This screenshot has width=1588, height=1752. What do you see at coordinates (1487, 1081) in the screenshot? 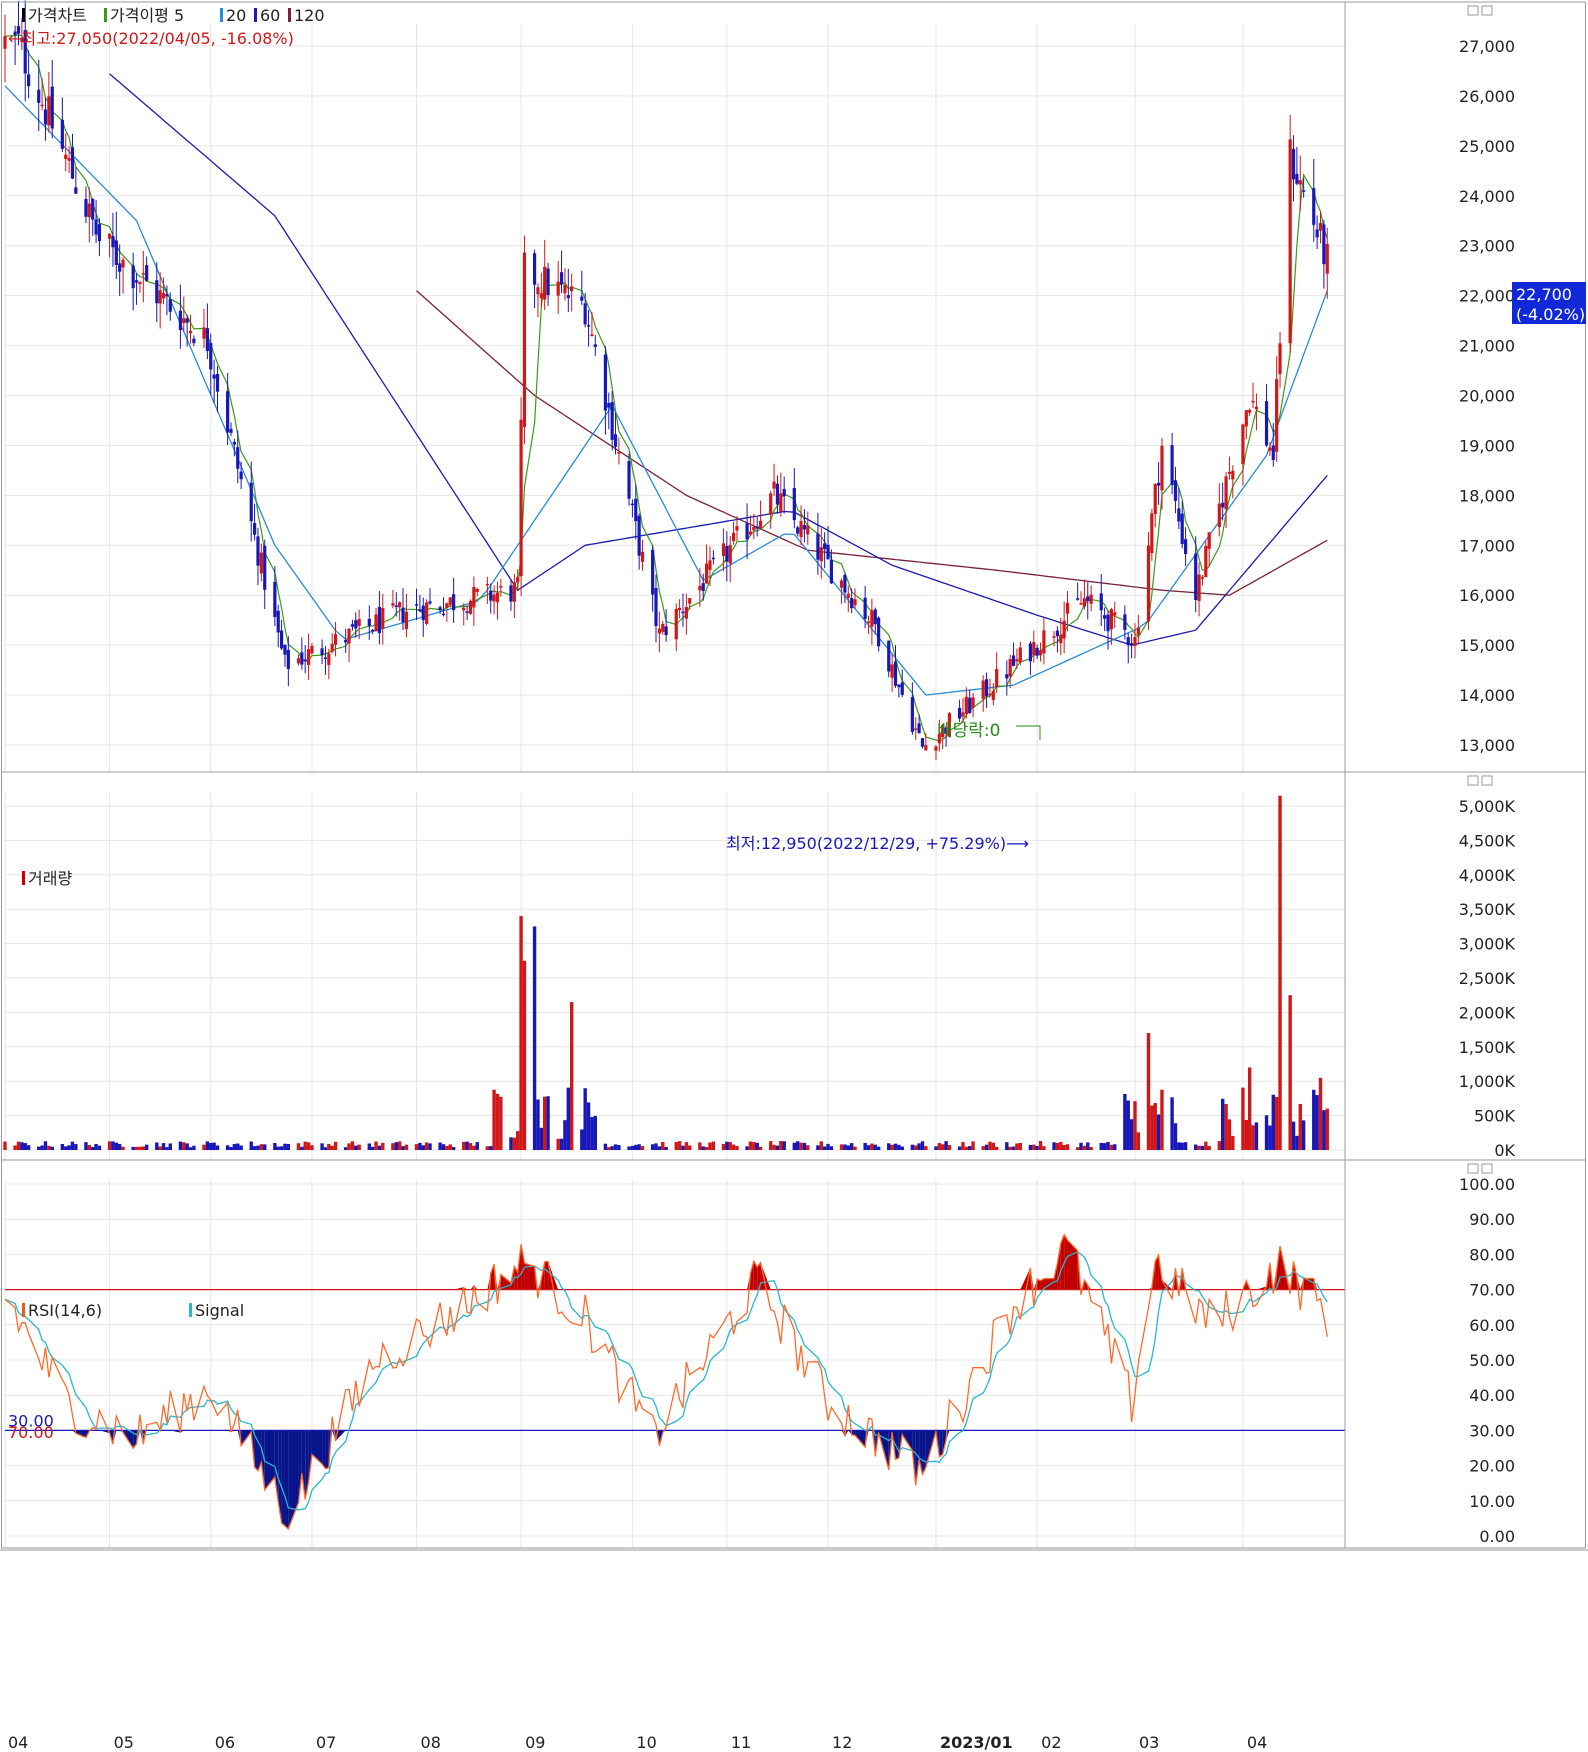
I see `volume-tick-label: 1,000K` at bounding box center [1487, 1081].